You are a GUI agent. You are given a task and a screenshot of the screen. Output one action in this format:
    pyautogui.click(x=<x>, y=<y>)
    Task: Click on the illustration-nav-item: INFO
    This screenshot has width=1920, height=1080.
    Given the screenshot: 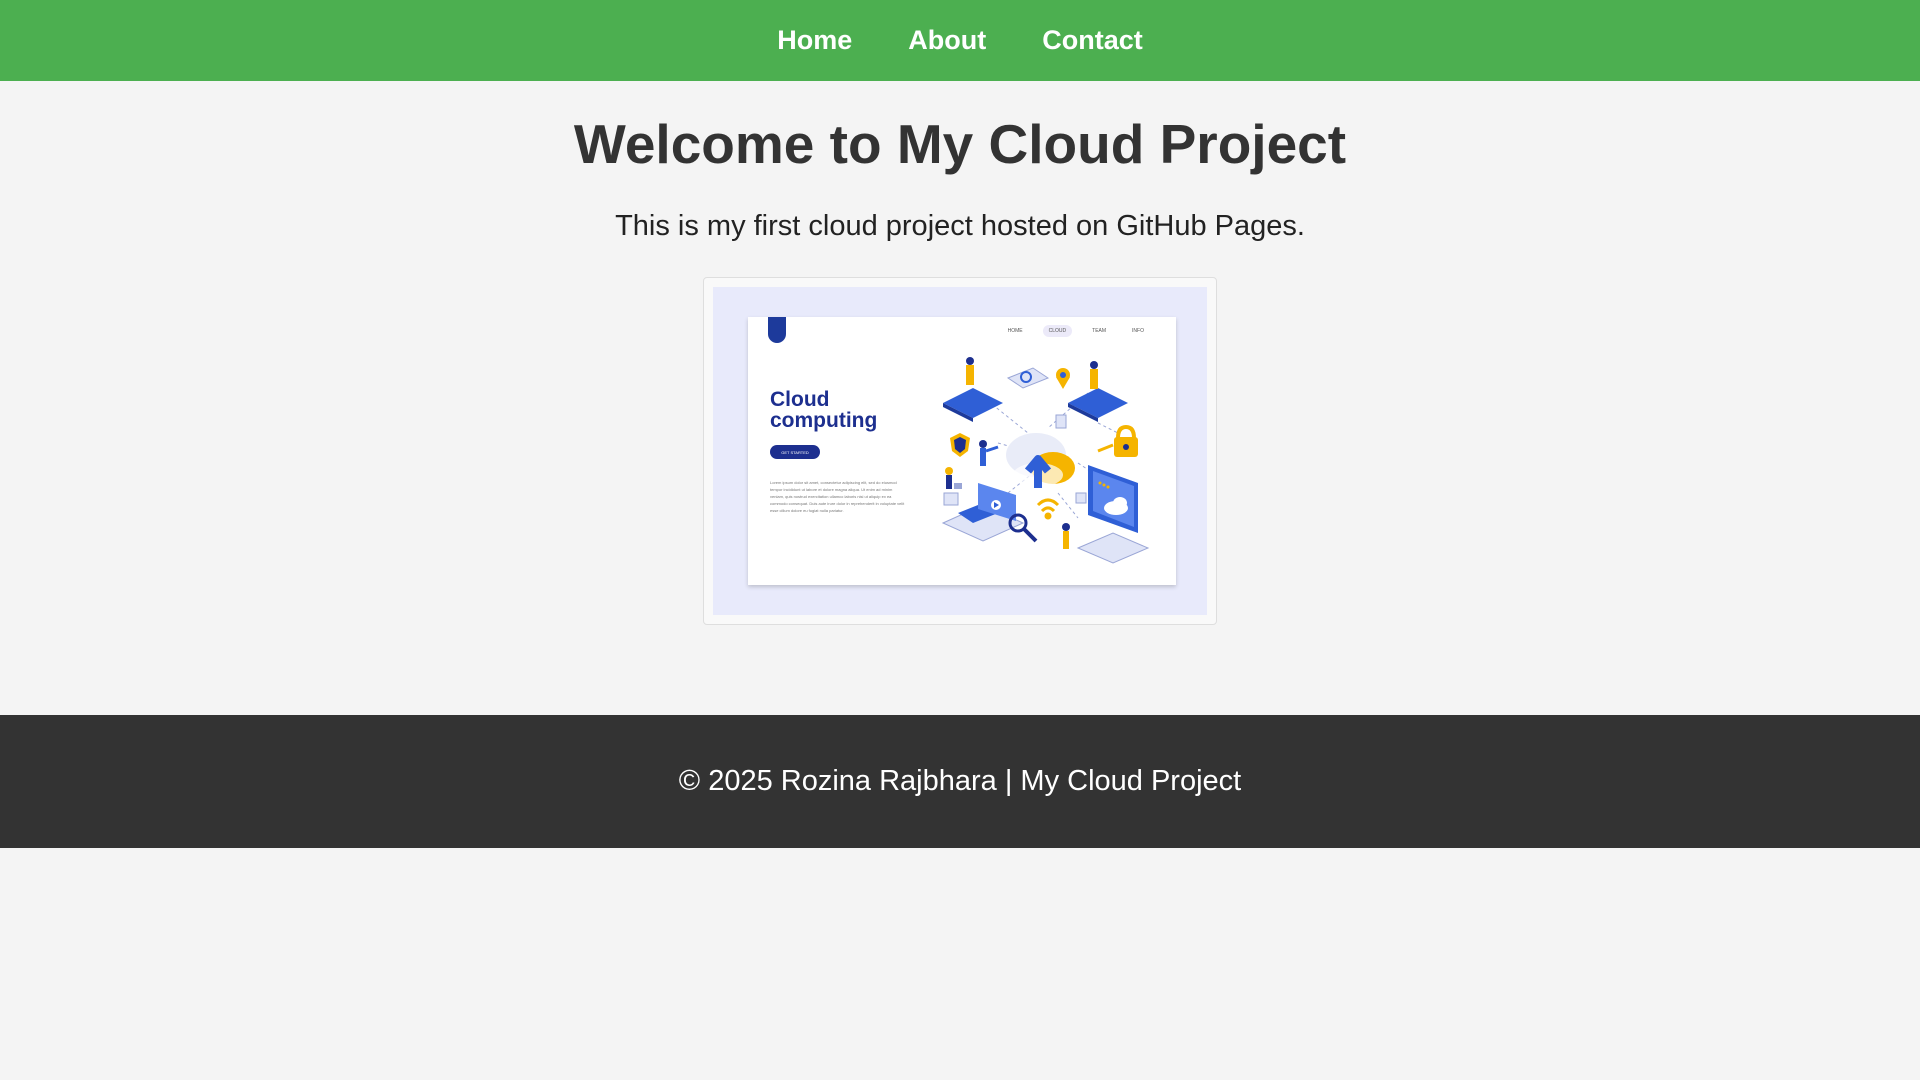 What is the action you would take?
    pyautogui.click(x=1138, y=331)
    